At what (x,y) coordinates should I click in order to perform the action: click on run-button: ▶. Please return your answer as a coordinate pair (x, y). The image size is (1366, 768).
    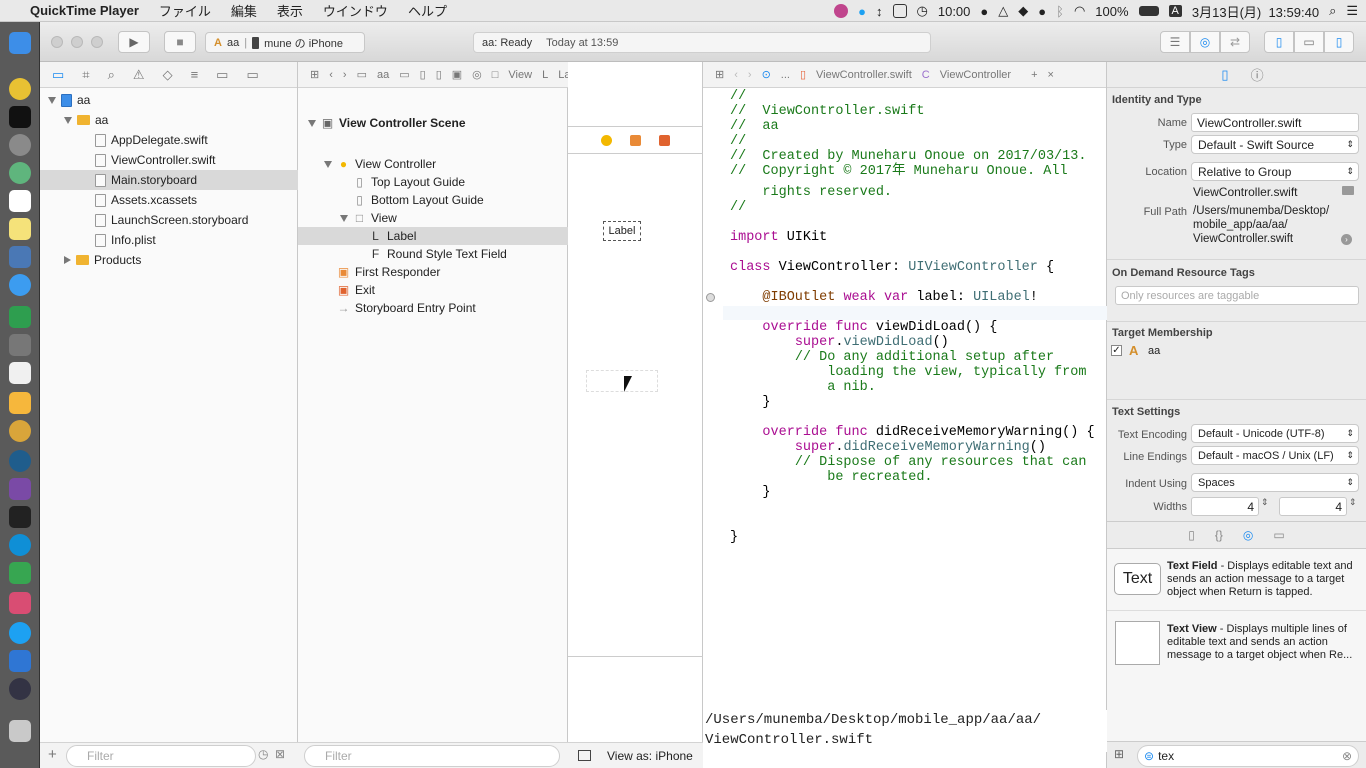
    Looking at the image, I should click on (134, 42).